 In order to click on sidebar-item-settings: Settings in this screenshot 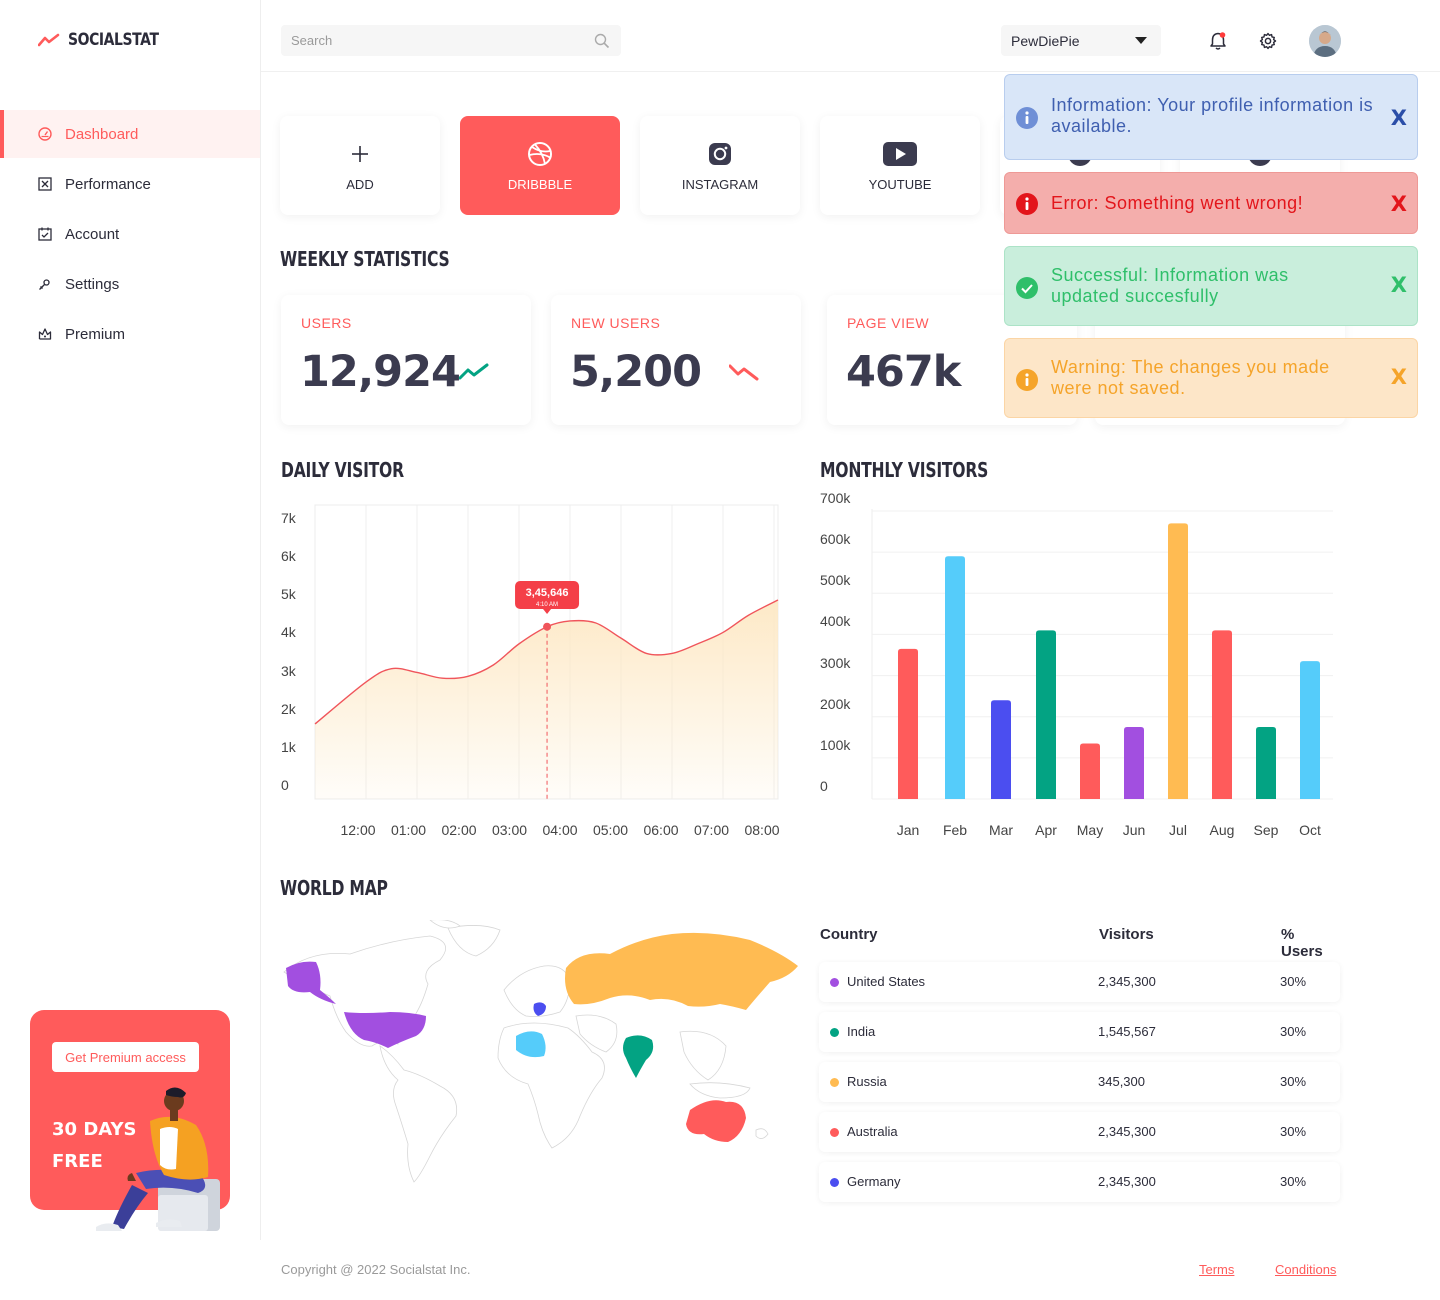, I will do `click(130, 284)`.